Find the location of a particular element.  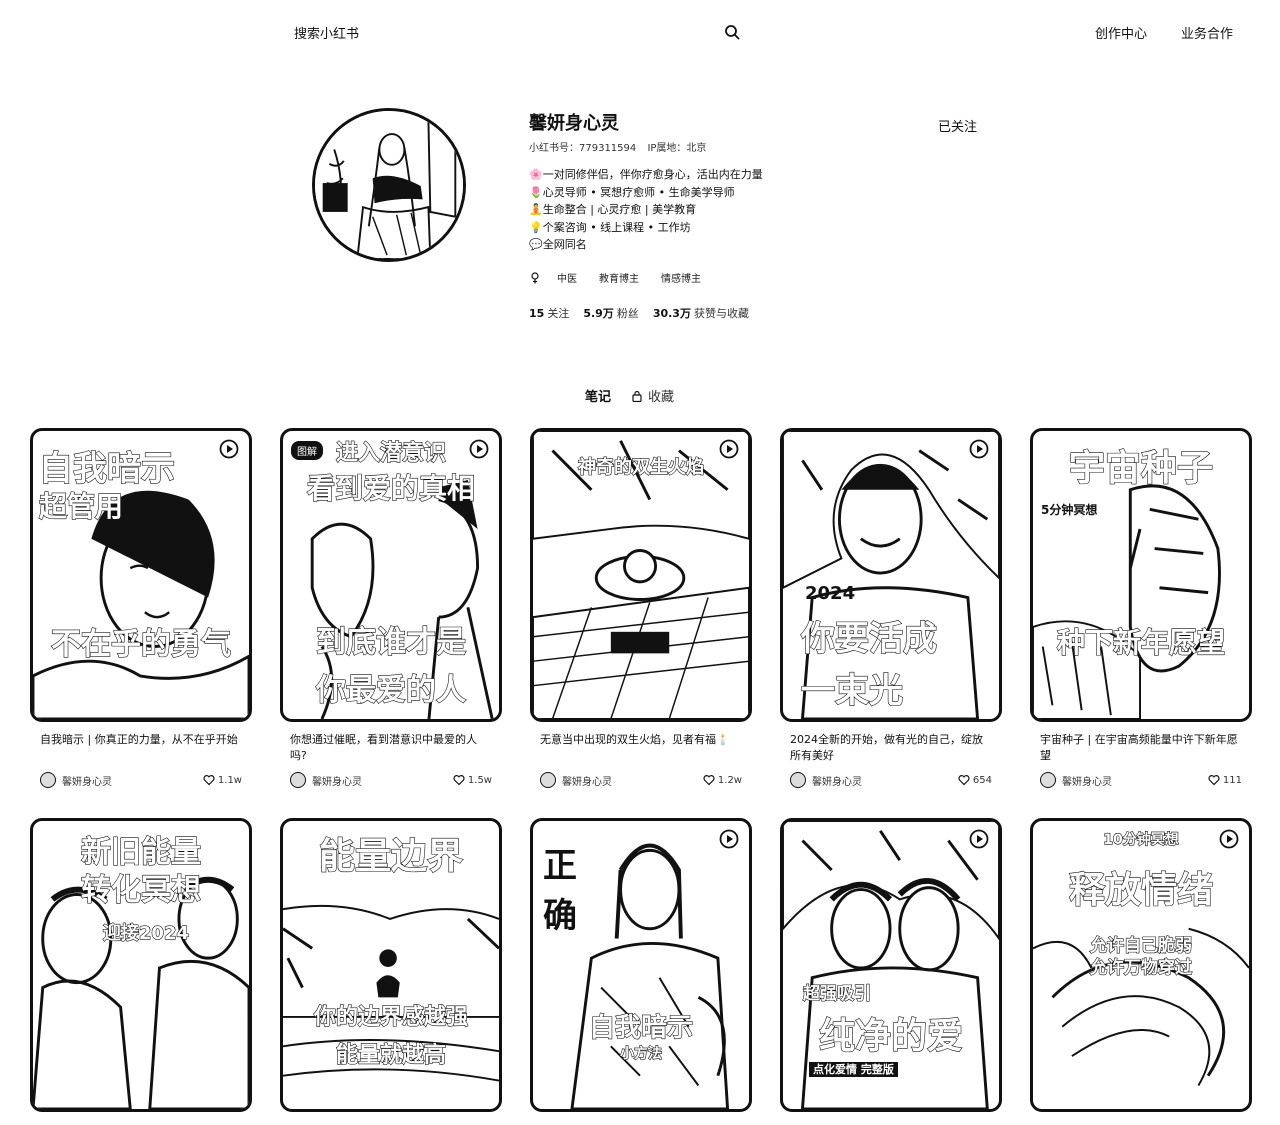

tab-notes: 笔记 is located at coordinates (598, 395).